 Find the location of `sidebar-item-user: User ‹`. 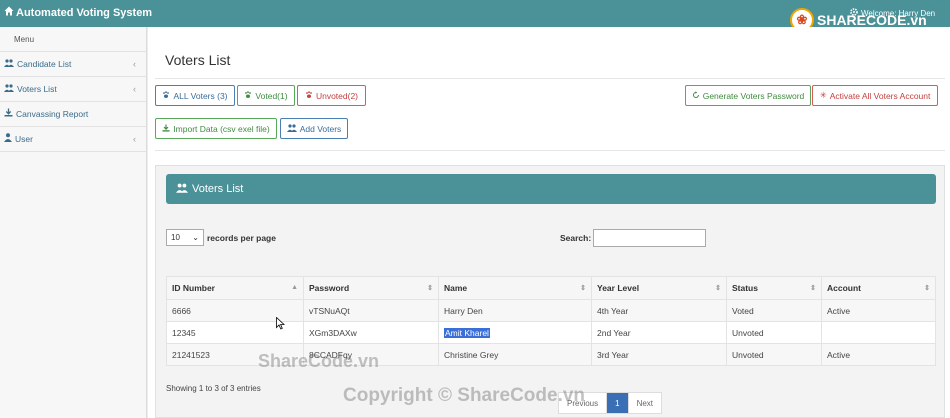

sidebar-item-user: User ‹ is located at coordinates (73, 139).